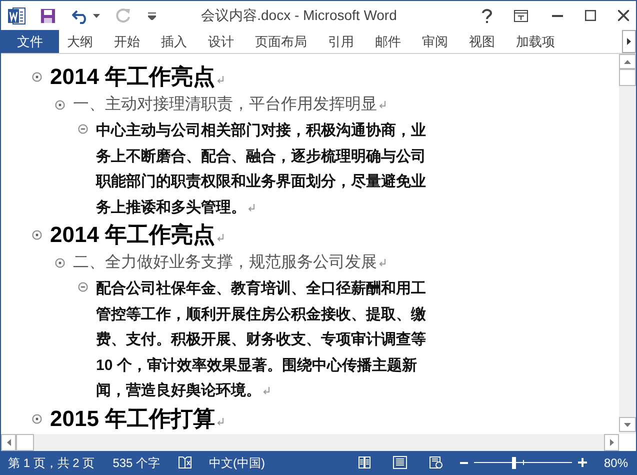 This screenshot has height=475, width=637. What do you see at coordinates (137, 419) in the screenshot?
I see `outline-heading: 2015 年工作打算` at bounding box center [137, 419].